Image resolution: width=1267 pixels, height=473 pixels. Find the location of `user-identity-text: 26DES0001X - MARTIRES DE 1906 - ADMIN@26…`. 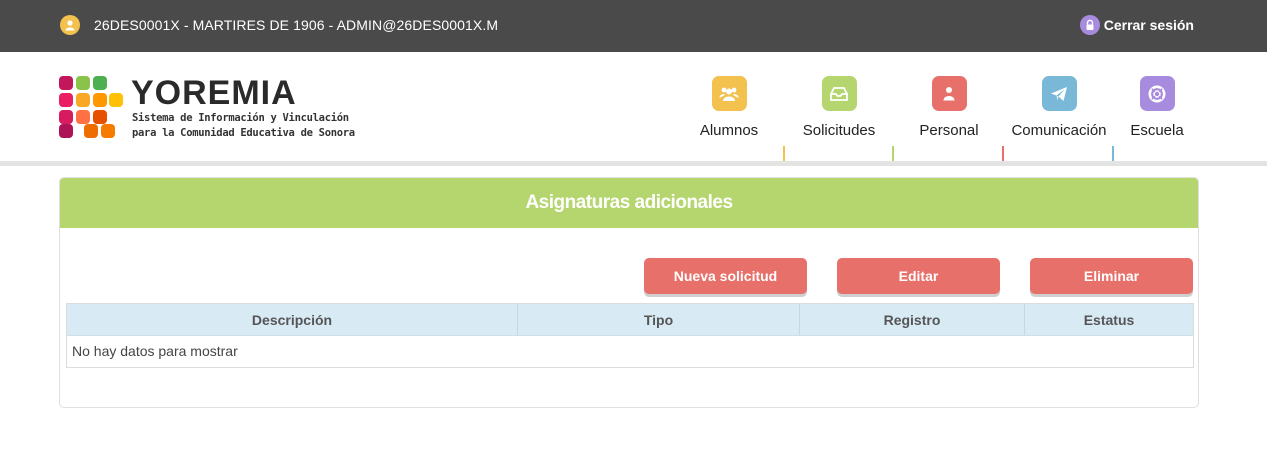

user-identity-text: 26DES0001X - MARTIRES DE 1906 - ADMIN@26… is located at coordinates (296, 25).